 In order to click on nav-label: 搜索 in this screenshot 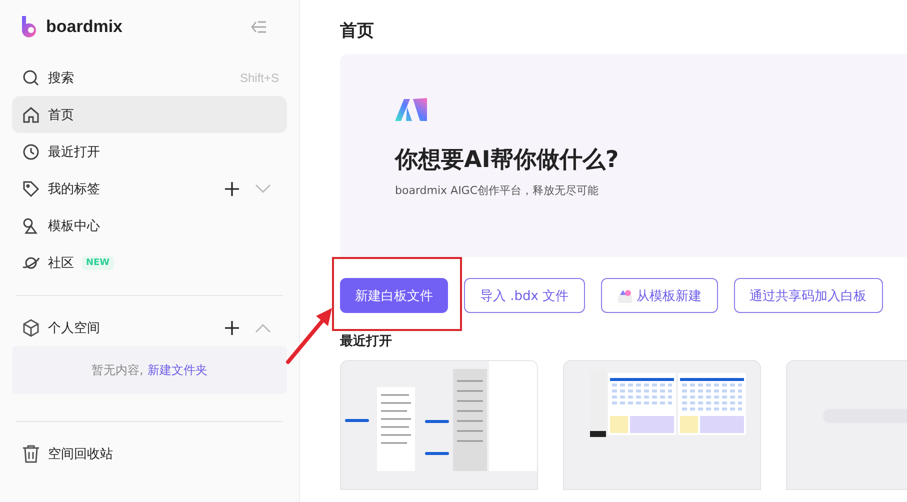, I will do `click(61, 78)`.